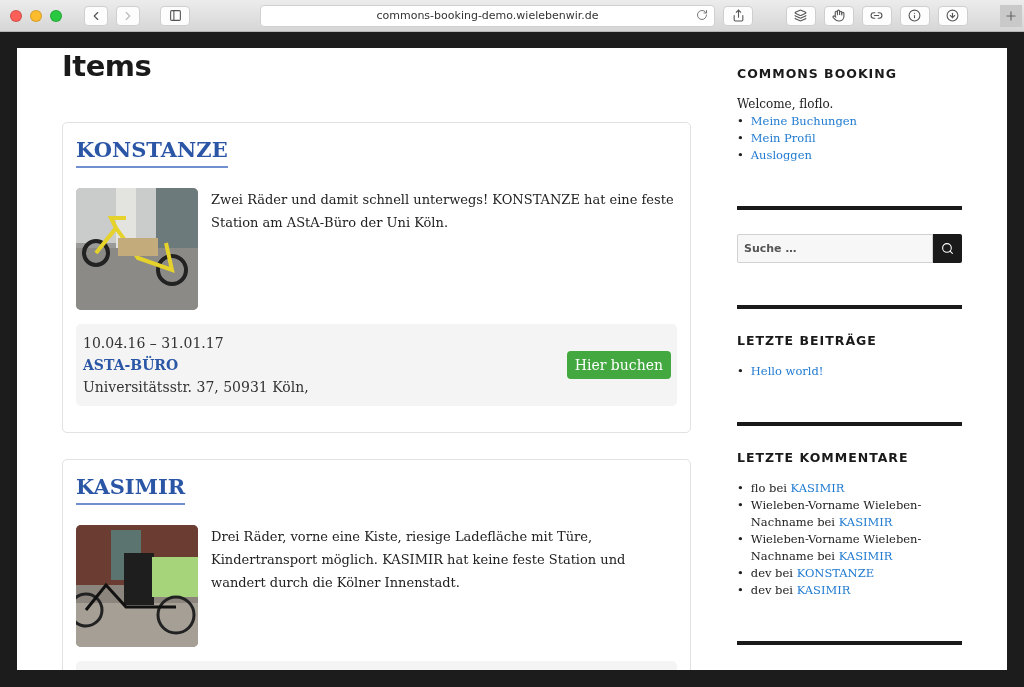 The width and height of the screenshot is (1024, 687). What do you see at coordinates (807, 340) in the screenshot?
I see `widget-title: LETZTE BEITRÄGE` at bounding box center [807, 340].